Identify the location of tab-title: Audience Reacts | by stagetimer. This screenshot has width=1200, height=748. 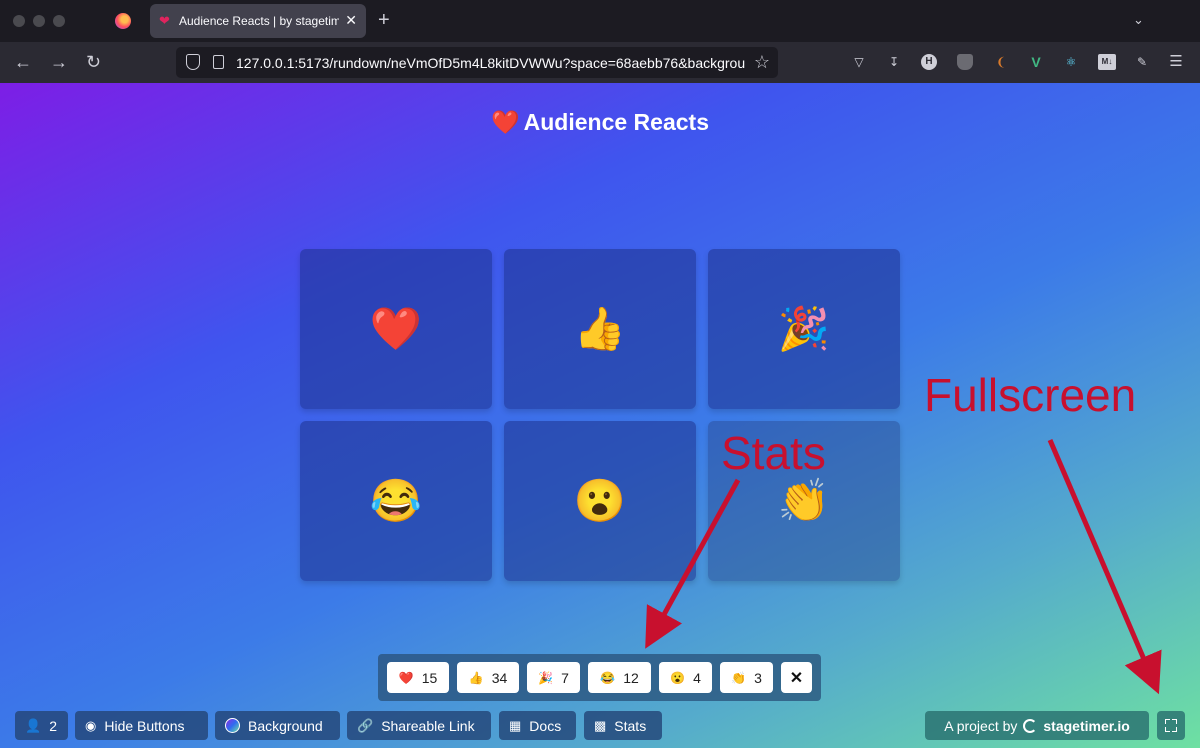
(259, 21).